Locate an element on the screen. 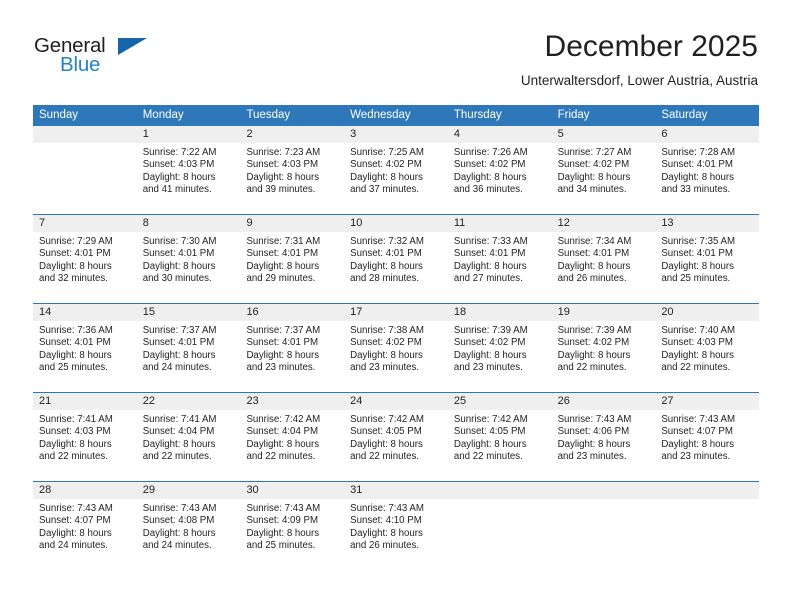 The width and height of the screenshot is (792, 612). weekday-header-sunday: Sunday is located at coordinates (59, 115).